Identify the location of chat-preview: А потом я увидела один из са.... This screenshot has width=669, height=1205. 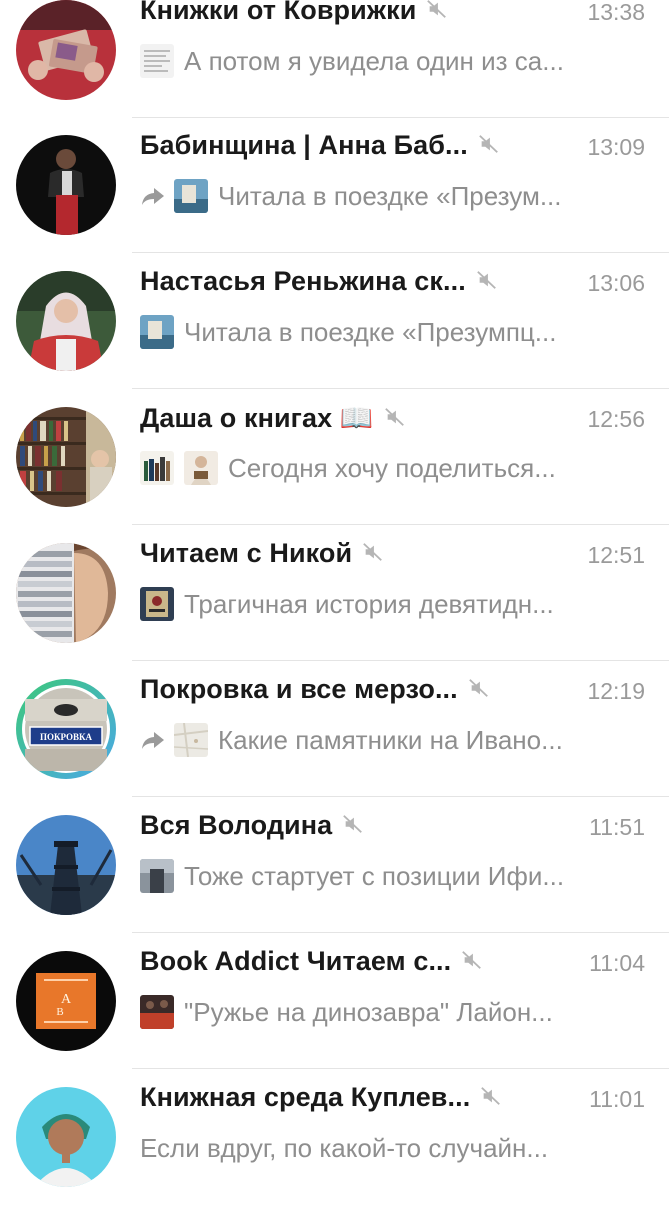
(394, 61).